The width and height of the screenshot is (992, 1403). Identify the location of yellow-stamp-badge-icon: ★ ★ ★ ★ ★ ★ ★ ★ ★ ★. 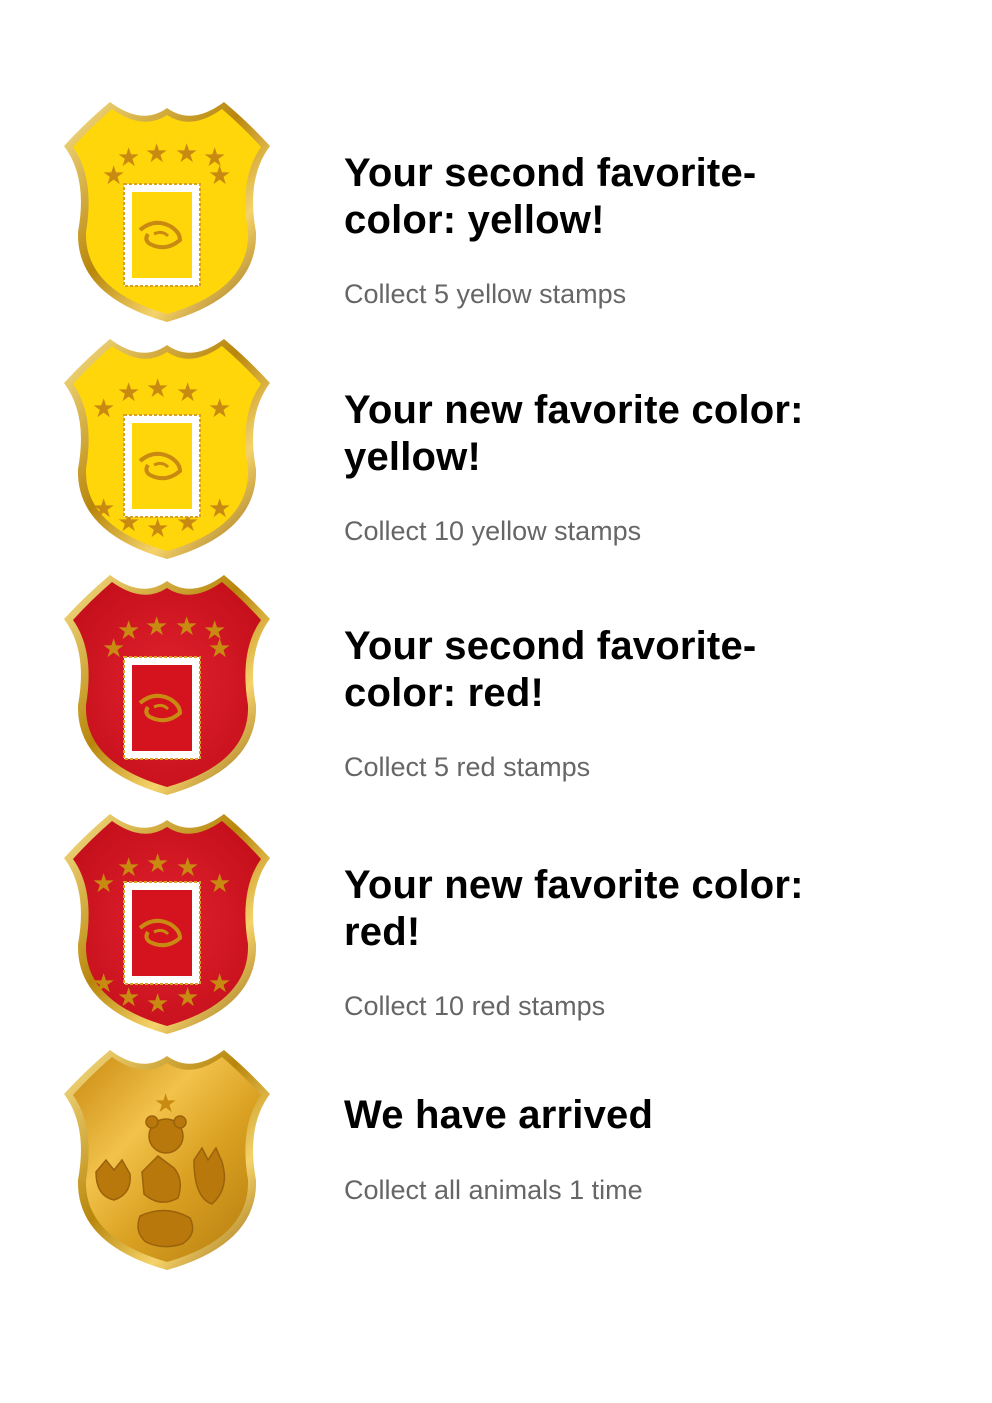
(167, 449).